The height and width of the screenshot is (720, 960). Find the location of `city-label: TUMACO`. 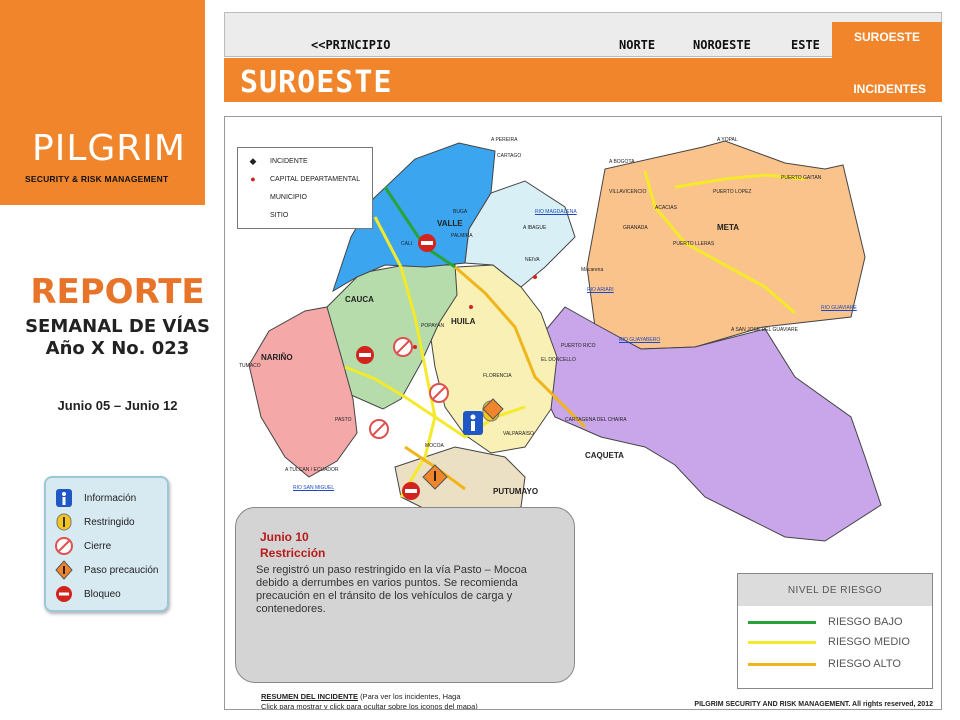

city-label: TUMACO is located at coordinates (250, 366).